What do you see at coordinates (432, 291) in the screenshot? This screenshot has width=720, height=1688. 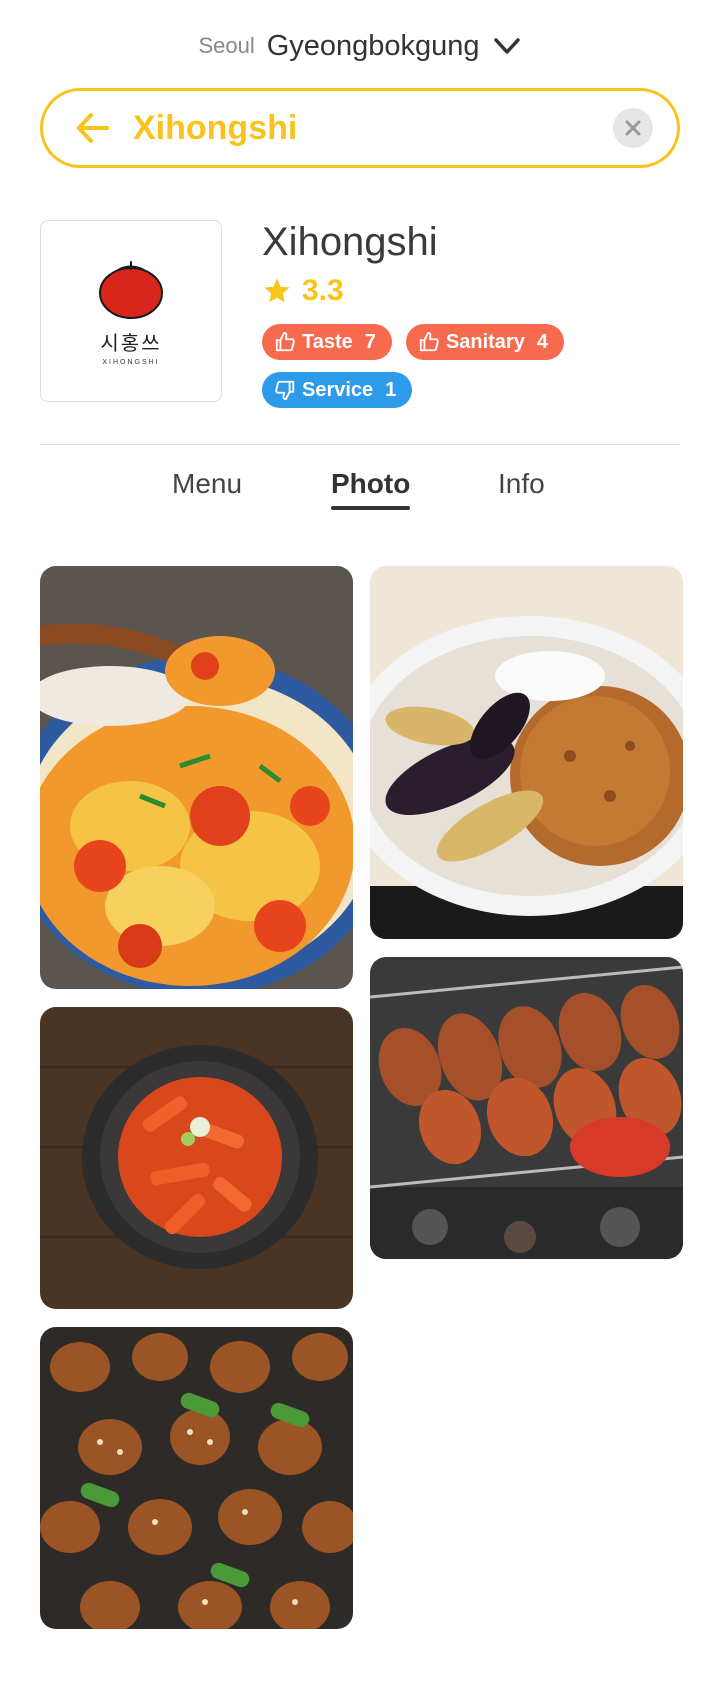 I see `rating: 3.3` at bounding box center [432, 291].